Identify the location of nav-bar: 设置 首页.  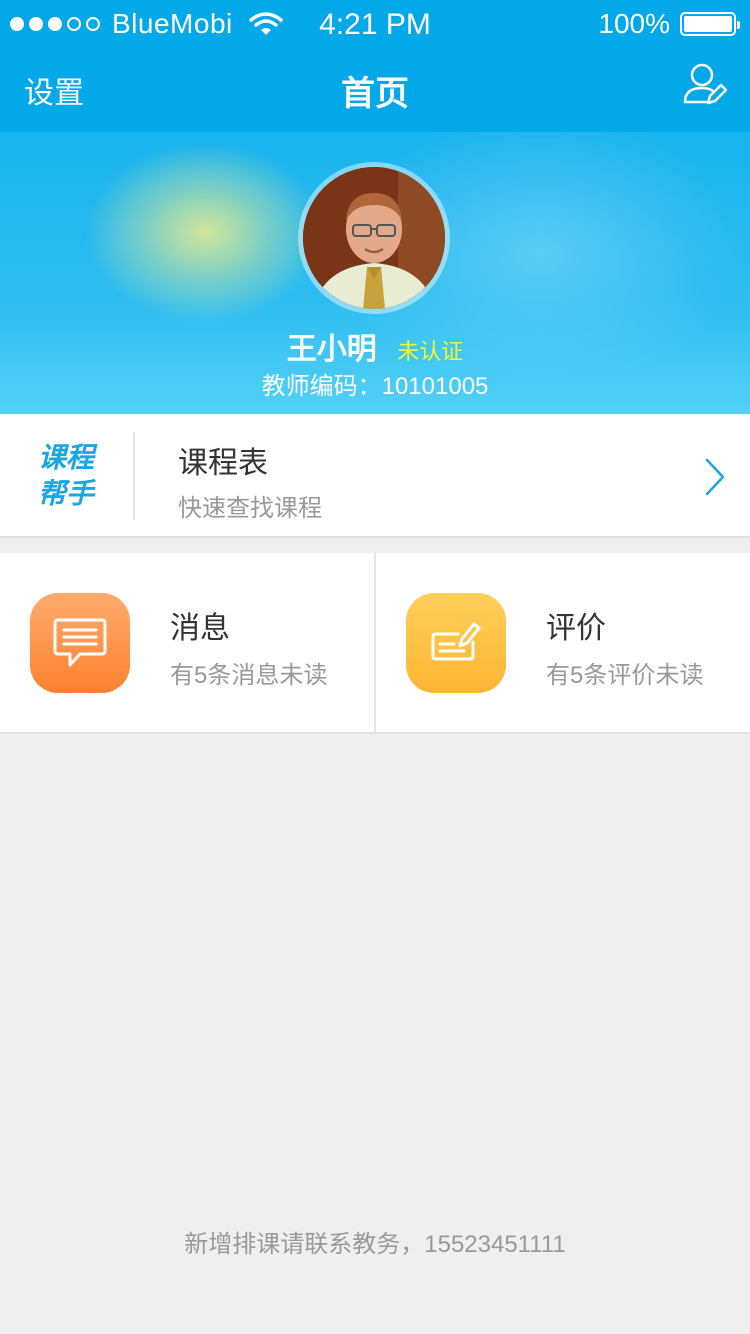
(375, 90).